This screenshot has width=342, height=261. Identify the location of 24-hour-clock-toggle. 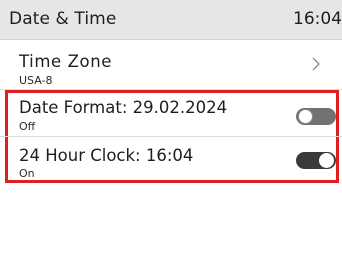
(316, 160).